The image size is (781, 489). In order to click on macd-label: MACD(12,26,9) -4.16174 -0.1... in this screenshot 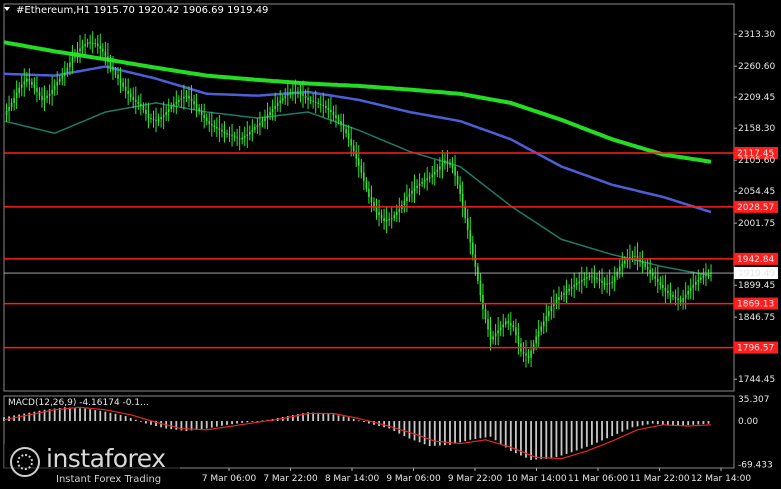, I will do `click(78, 403)`.